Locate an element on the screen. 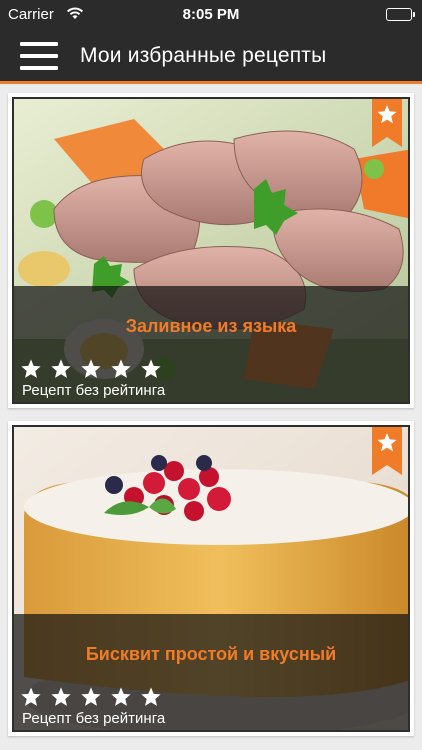  battery-icon is located at coordinates (400, 14).